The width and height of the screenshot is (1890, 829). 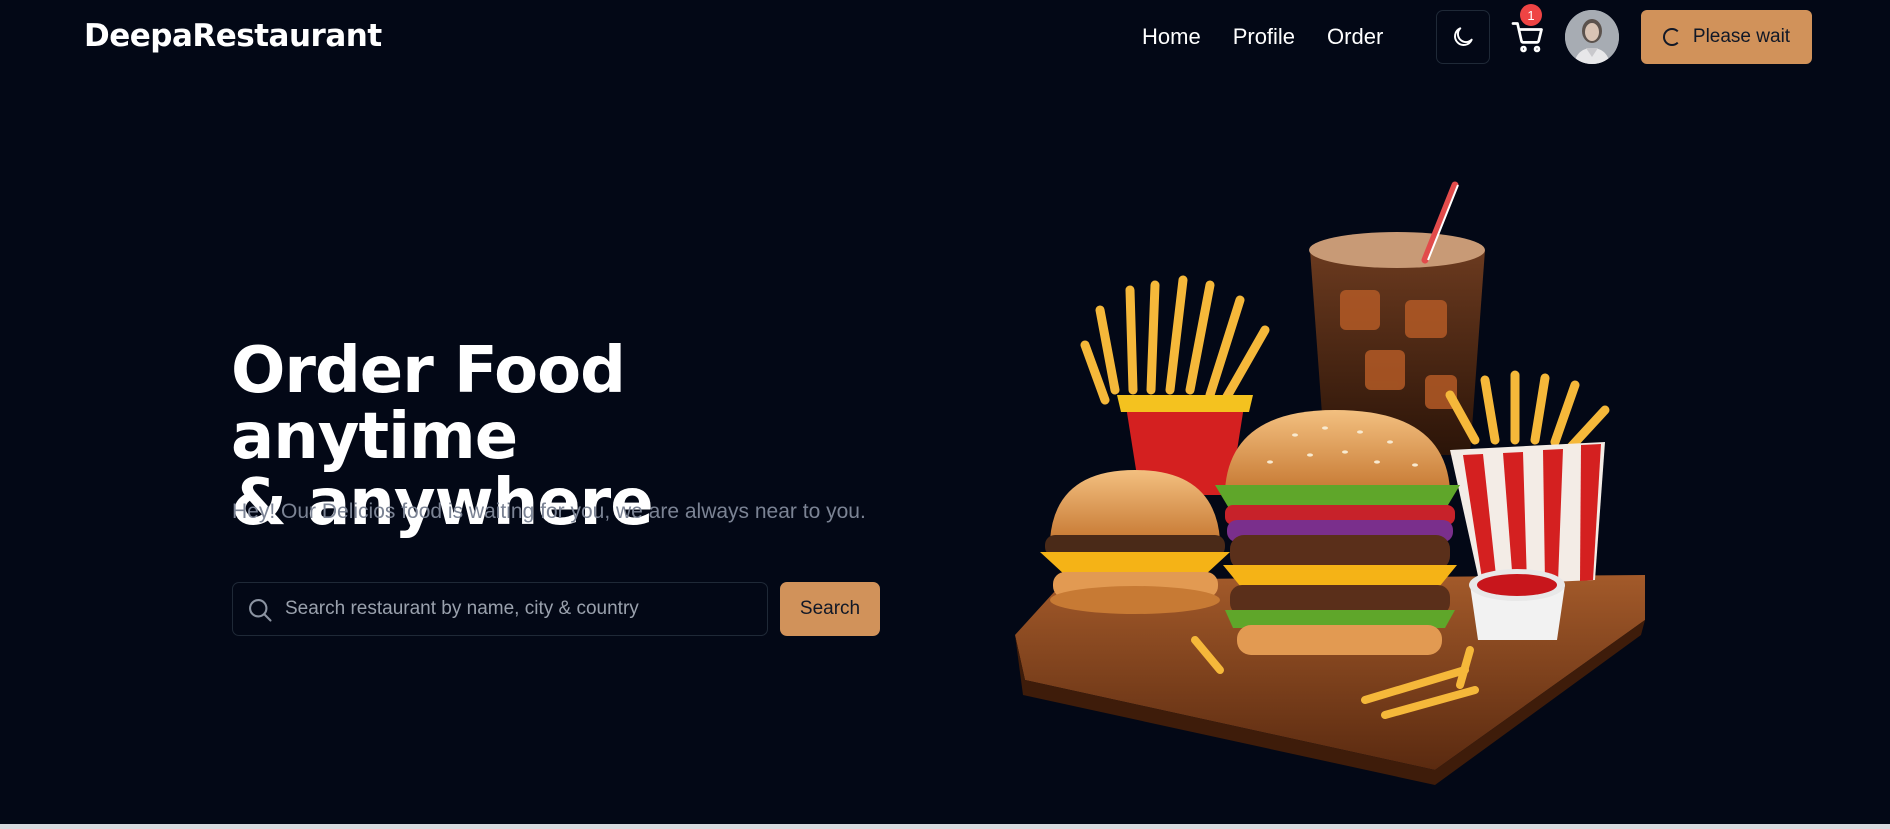 What do you see at coordinates (520, 609) in the screenshot?
I see `search-input` at bounding box center [520, 609].